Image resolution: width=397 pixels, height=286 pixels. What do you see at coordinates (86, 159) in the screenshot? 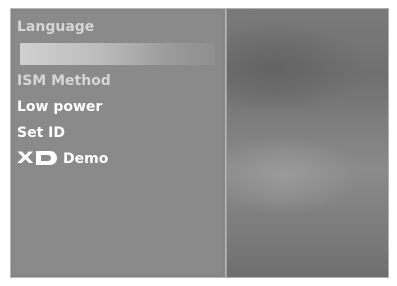
I see `menu-item-xd-demo-label: Demo` at bounding box center [86, 159].